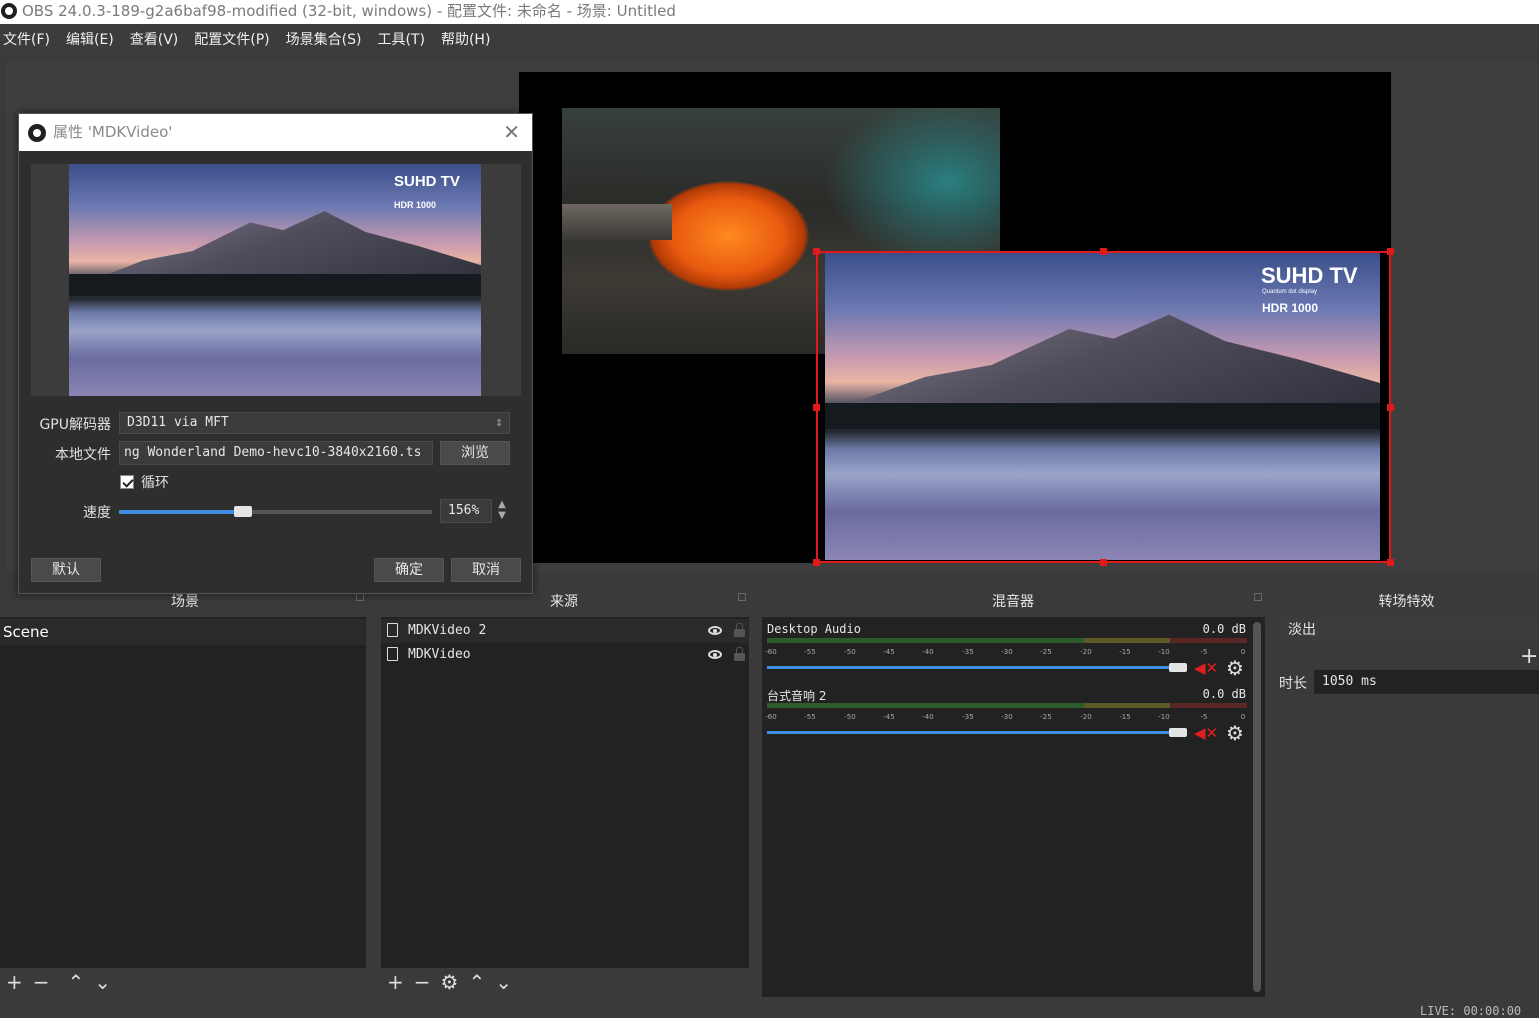  Describe the element at coordinates (26, 39) in the screenshot. I see `menu-file: 文件(F)` at that location.